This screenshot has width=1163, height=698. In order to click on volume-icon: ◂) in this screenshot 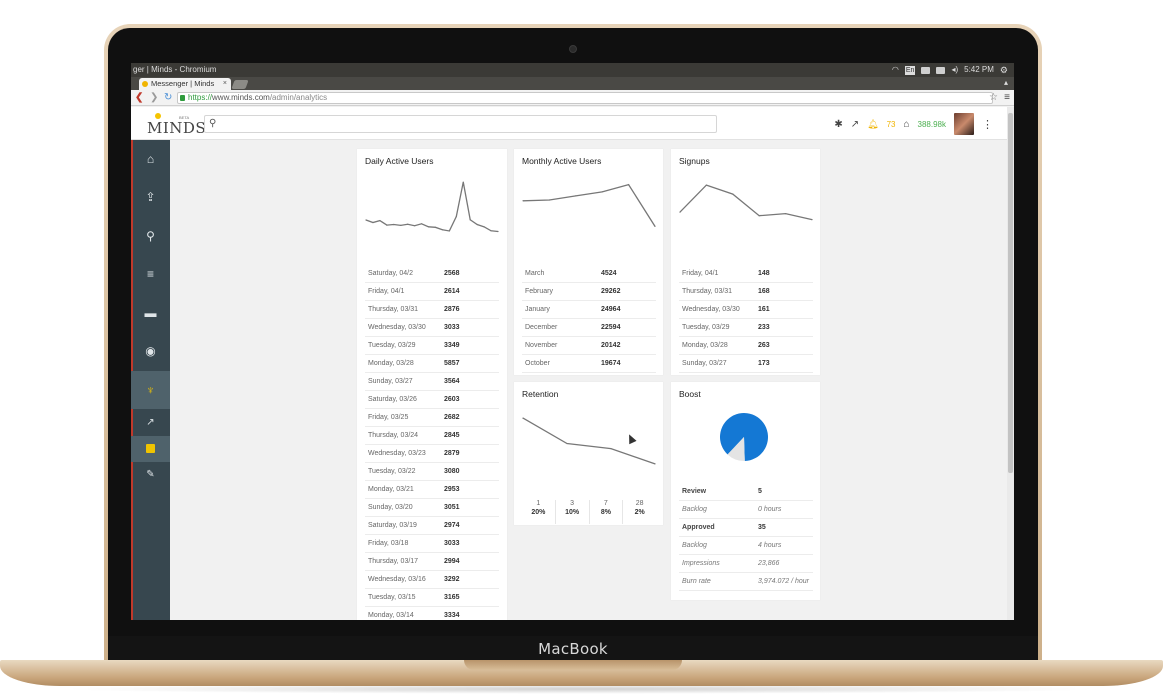, I will do `click(954, 70)`.